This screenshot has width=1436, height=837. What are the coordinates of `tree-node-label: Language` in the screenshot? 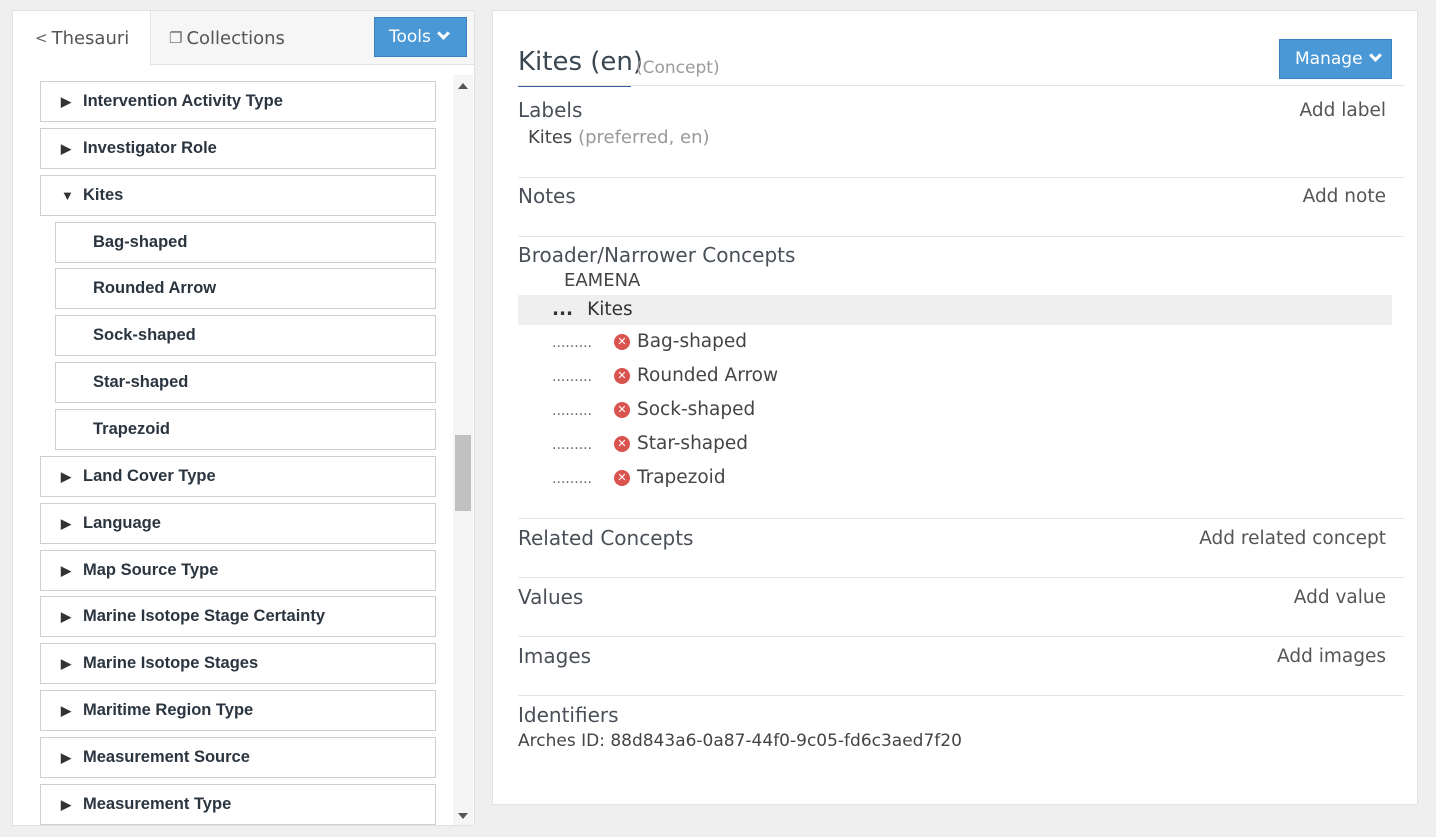 It's located at (122, 522).